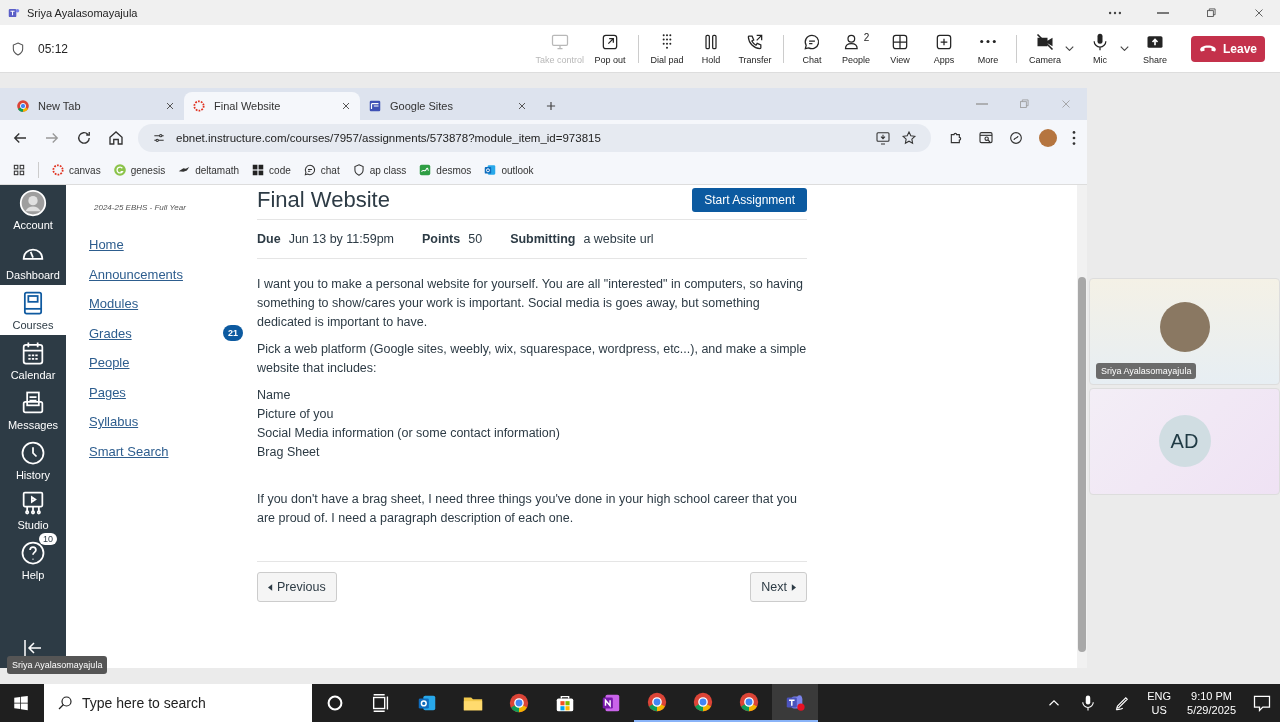 This screenshot has height=722, width=1280. What do you see at coordinates (543, 239) in the screenshot?
I see `detail-label: Submitting` at bounding box center [543, 239].